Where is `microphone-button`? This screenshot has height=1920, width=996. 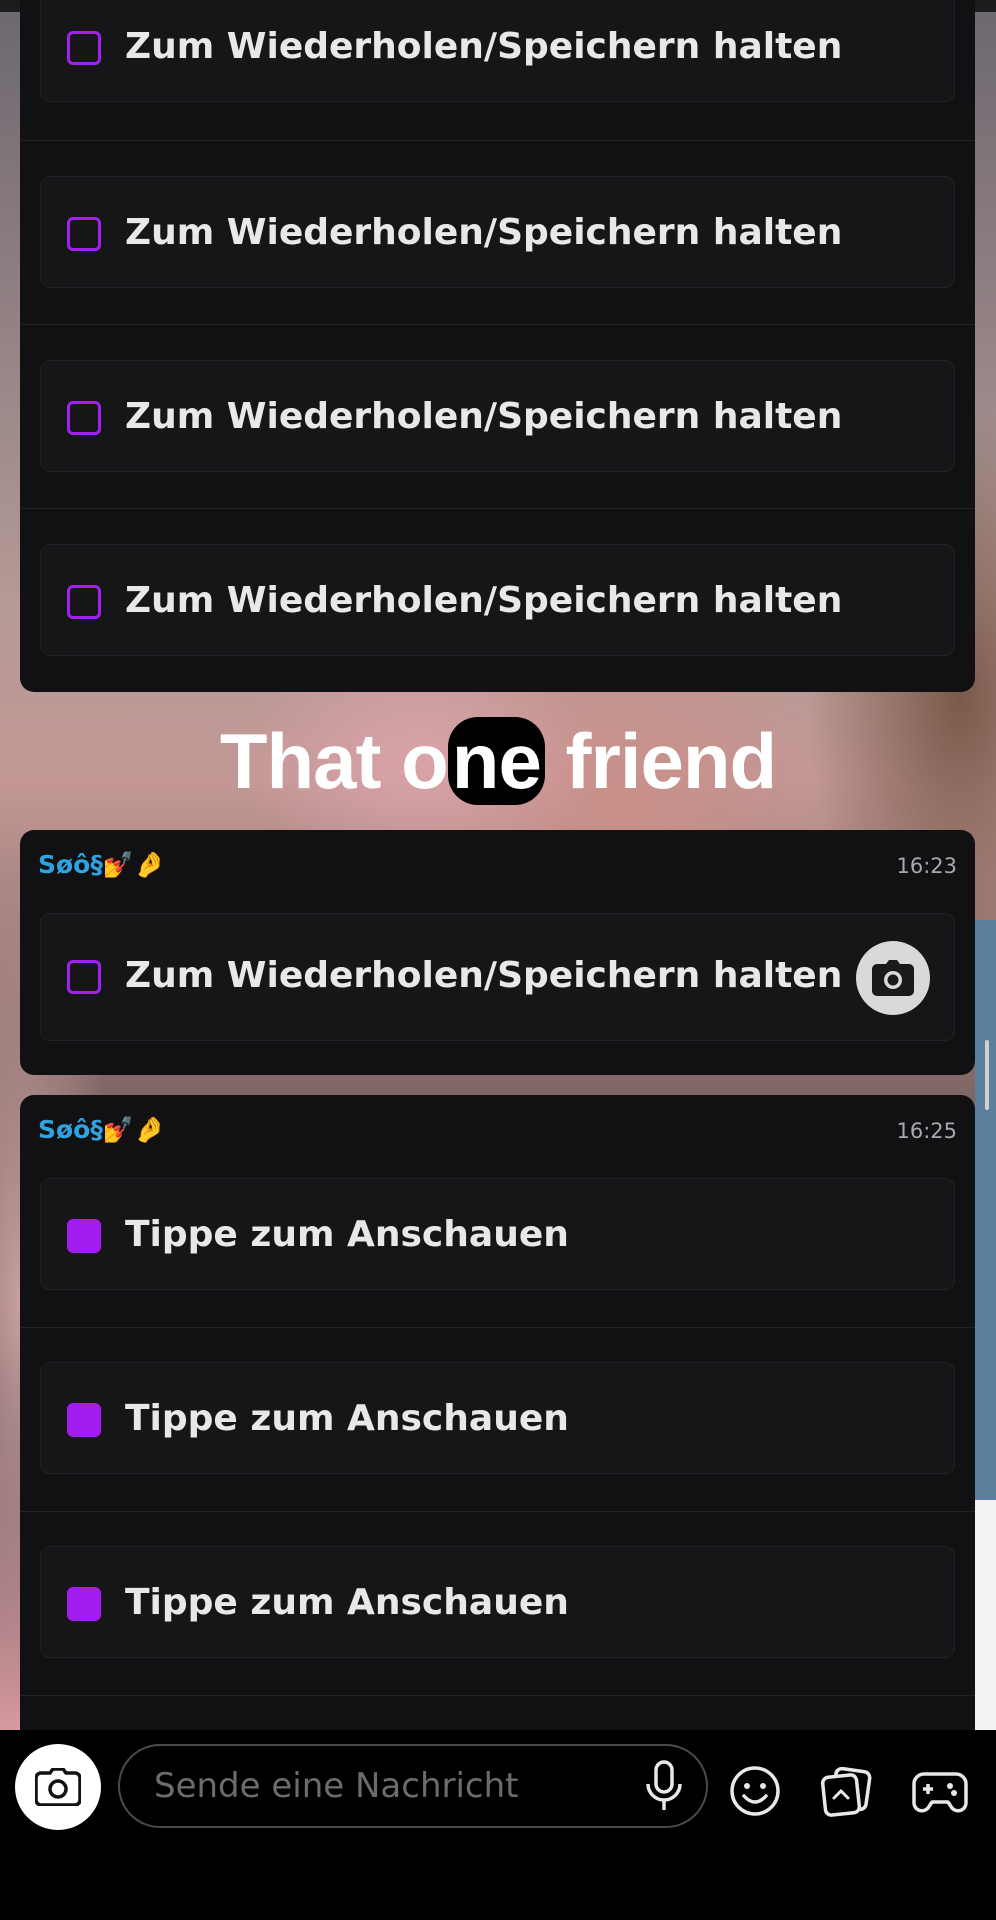 microphone-button is located at coordinates (664, 1789).